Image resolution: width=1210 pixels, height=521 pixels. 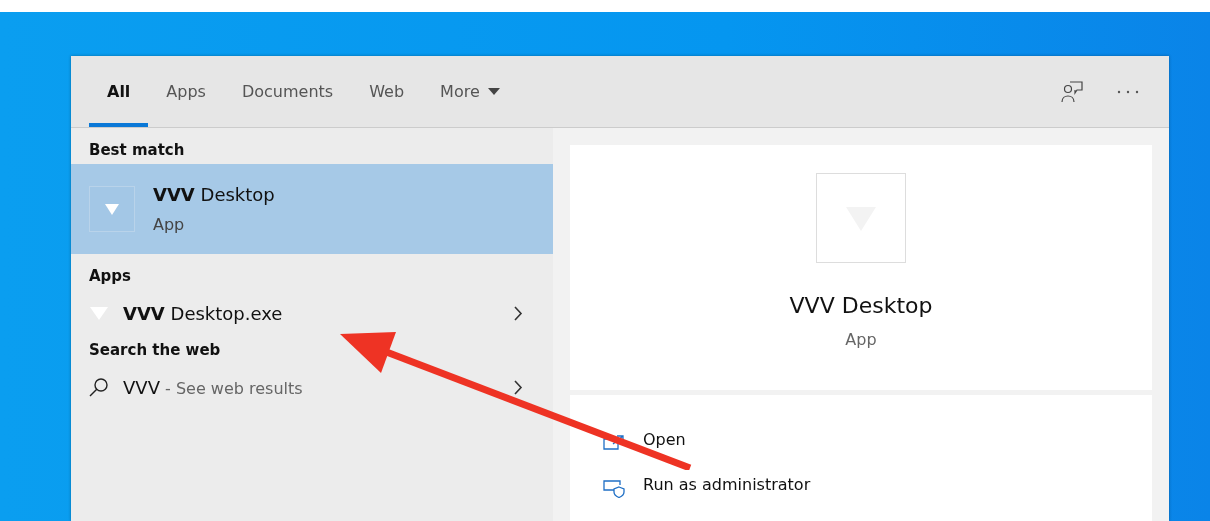 What do you see at coordinates (493, 91) in the screenshot?
I see `caret-icon` at bounding box center [493, 91].